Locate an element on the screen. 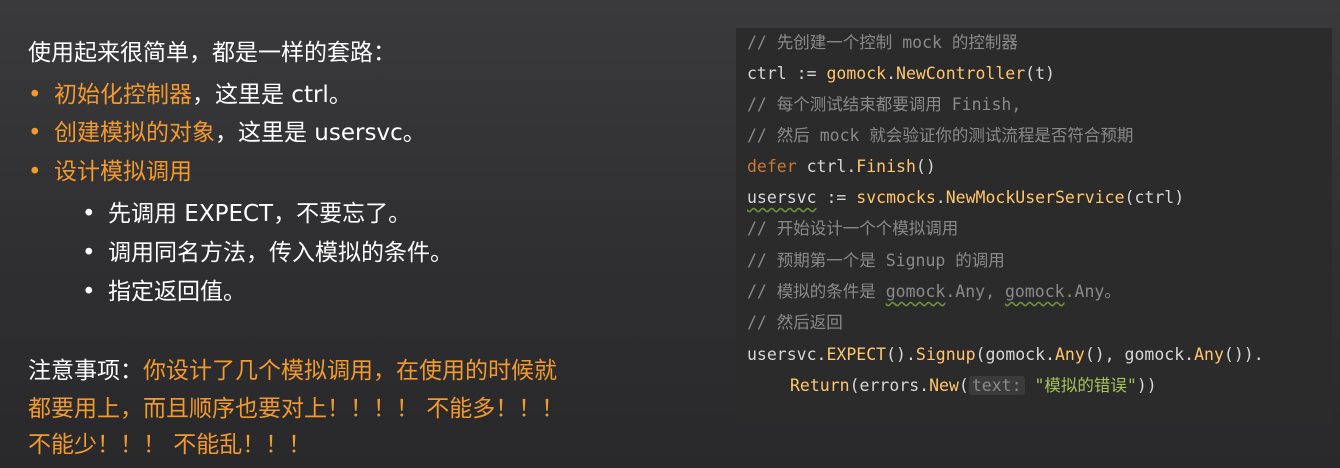 This screenshot has height=468, width=1340. intro-text: 使用起来很简单，都是一样的套路： is located at coordinates (212, 53).